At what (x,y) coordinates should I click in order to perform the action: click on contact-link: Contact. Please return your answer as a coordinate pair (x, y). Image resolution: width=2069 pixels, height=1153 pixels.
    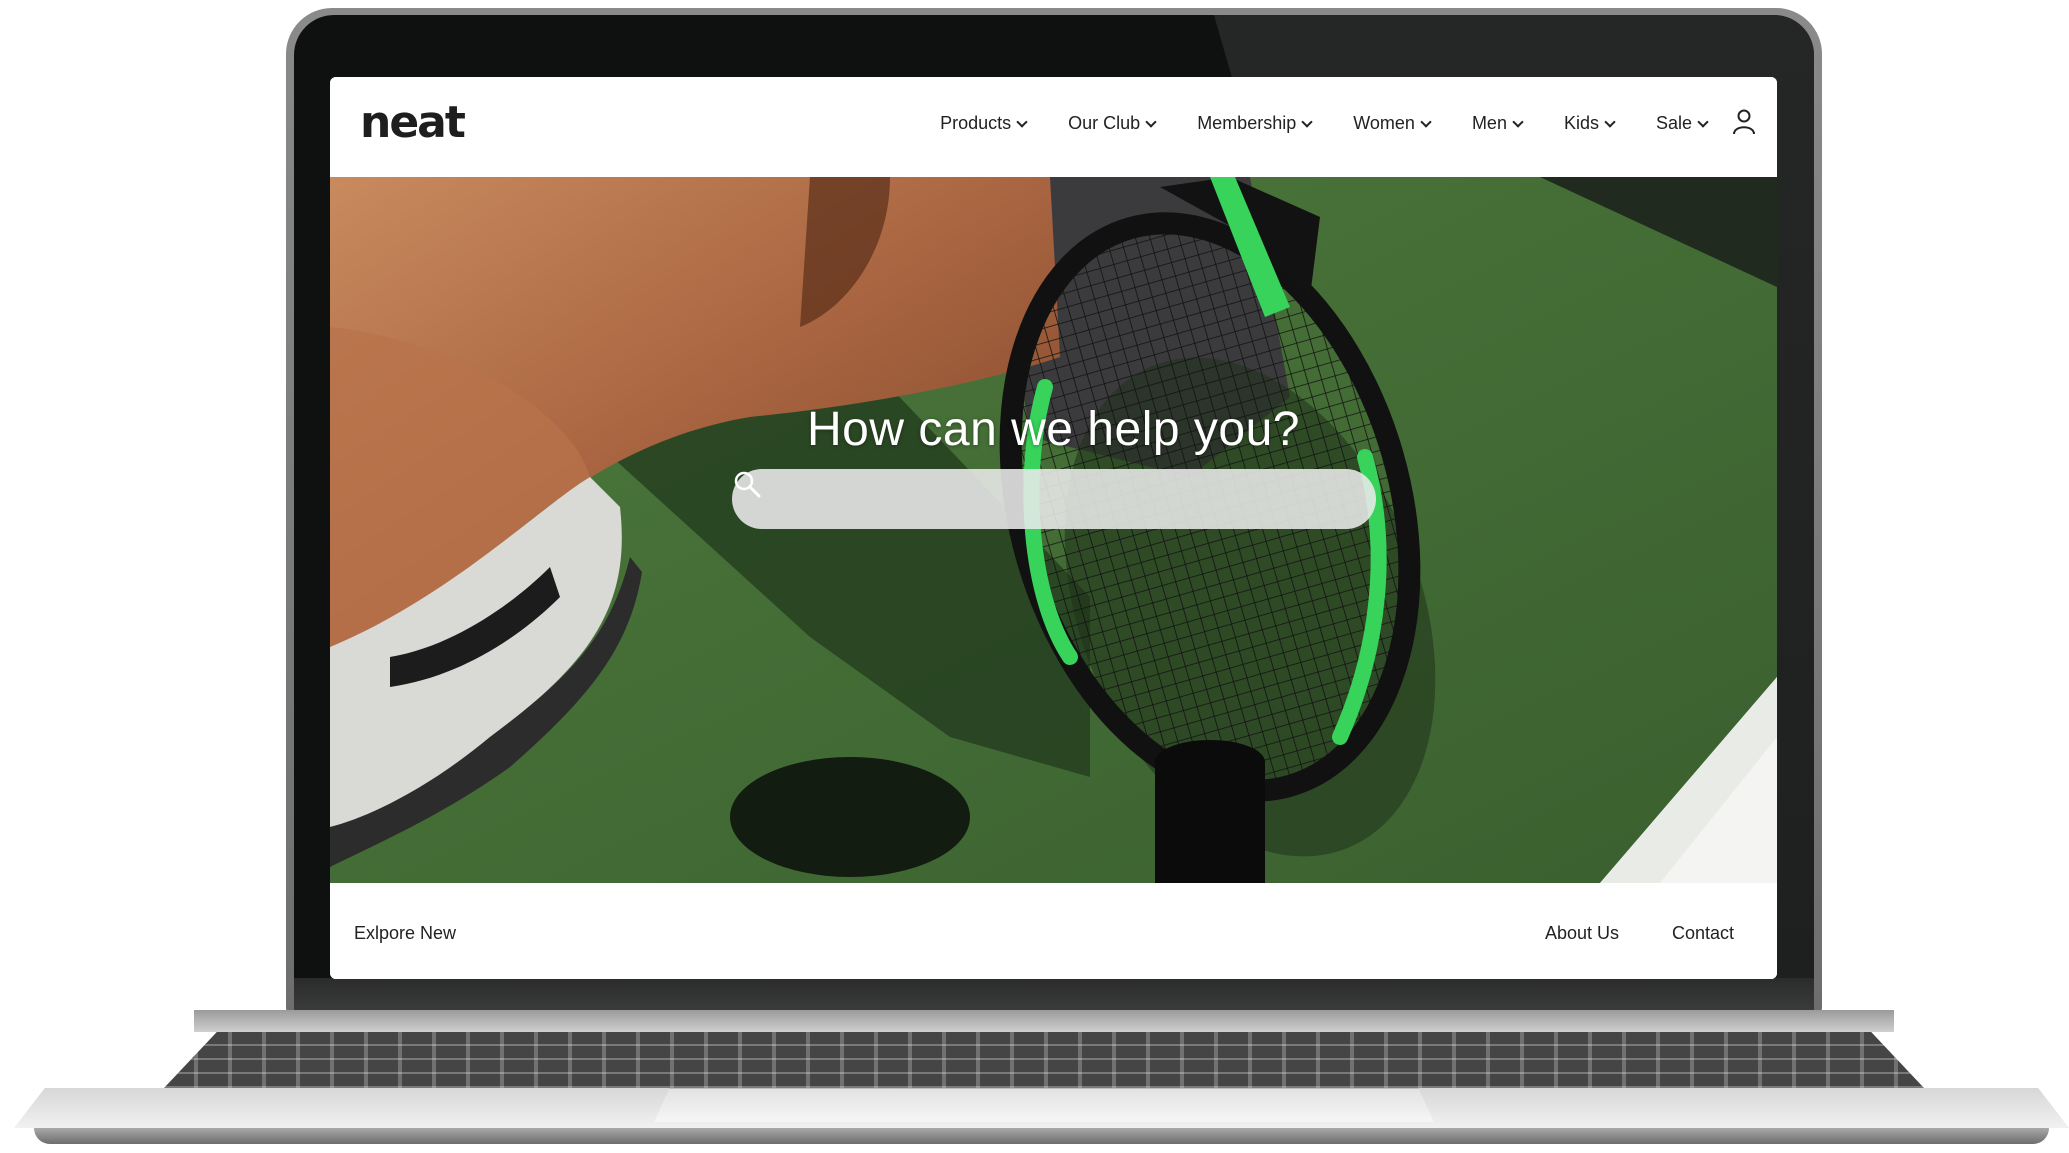
    Looking at the image, I should click on (1703, 933).